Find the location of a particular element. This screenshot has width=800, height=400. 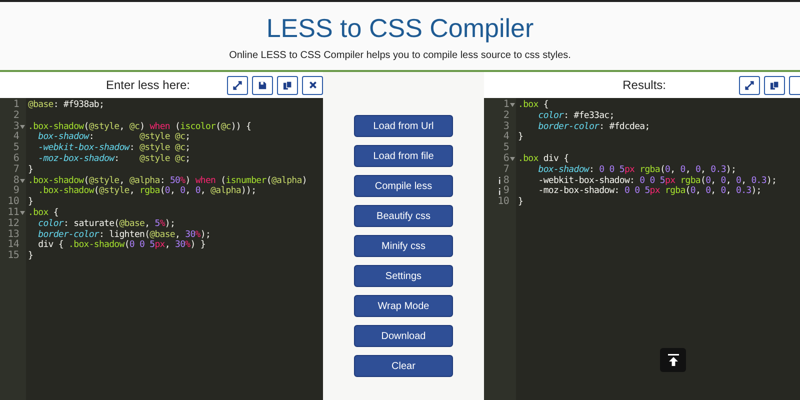

arrow-up-icon is located at coordinates (673, 360).